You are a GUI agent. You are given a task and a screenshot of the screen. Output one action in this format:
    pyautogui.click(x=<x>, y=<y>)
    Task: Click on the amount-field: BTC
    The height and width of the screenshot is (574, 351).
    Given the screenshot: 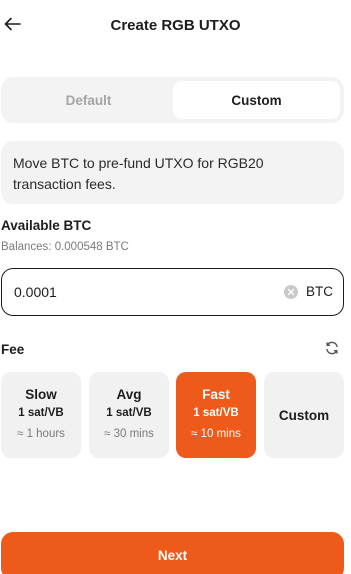 What is the action you would take?
    pyautogui.click(x=172, y=292)
    